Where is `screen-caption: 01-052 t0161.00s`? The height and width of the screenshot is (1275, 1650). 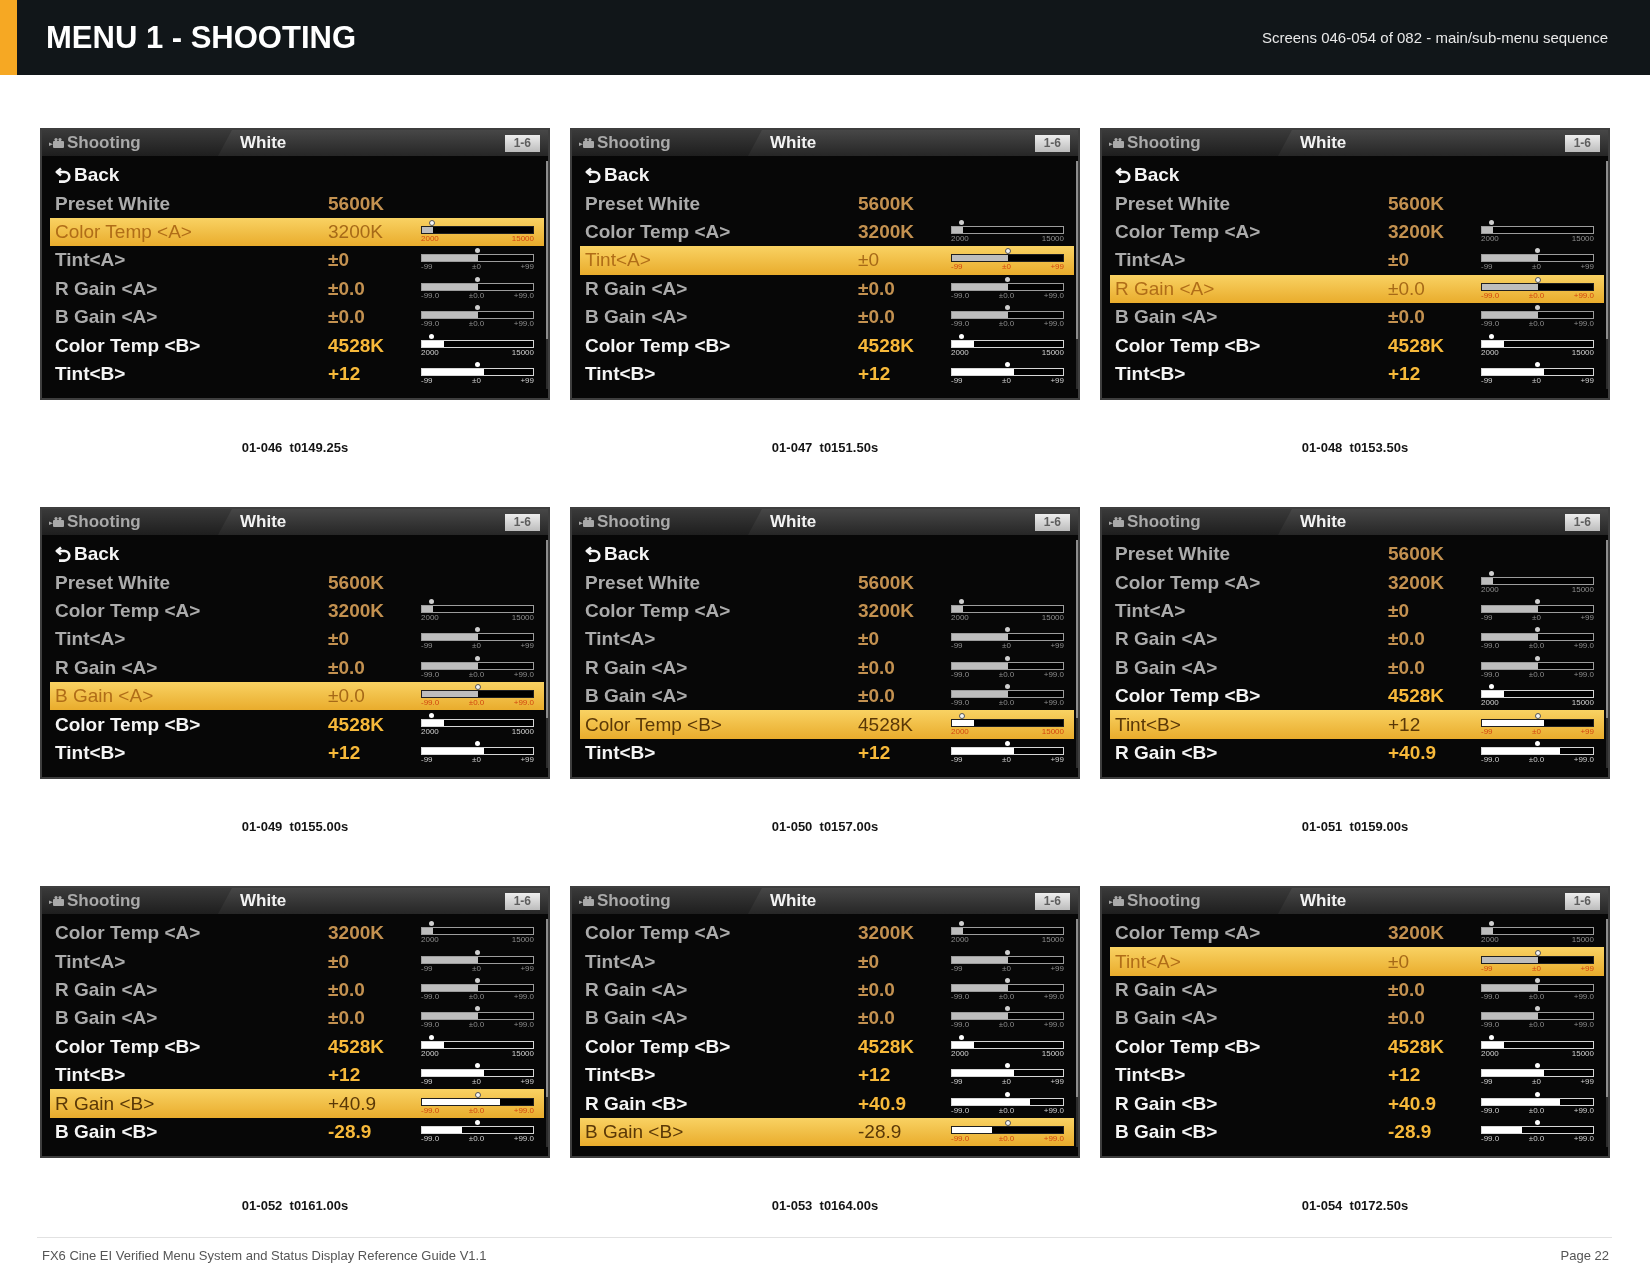
screen-caption: 01-052 t0161.00s is located at coordinates (295, 1206).